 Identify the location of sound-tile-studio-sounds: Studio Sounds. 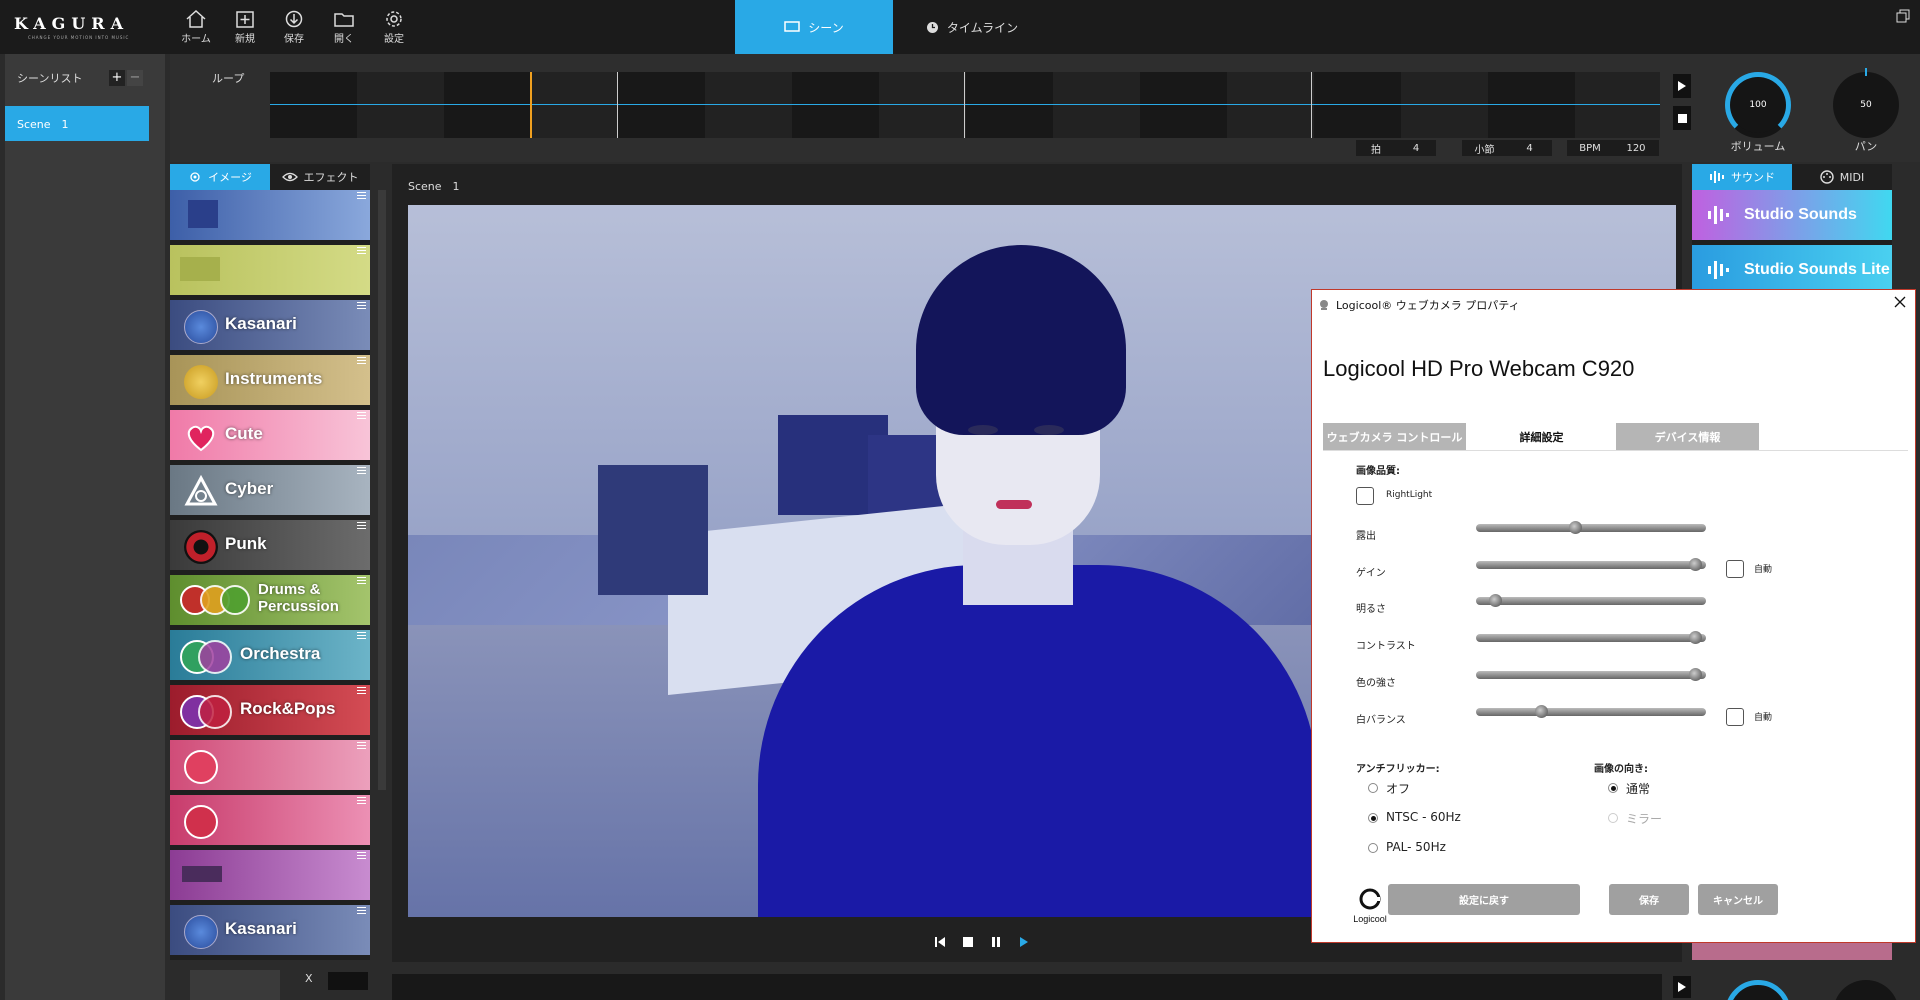
(1792, 215).